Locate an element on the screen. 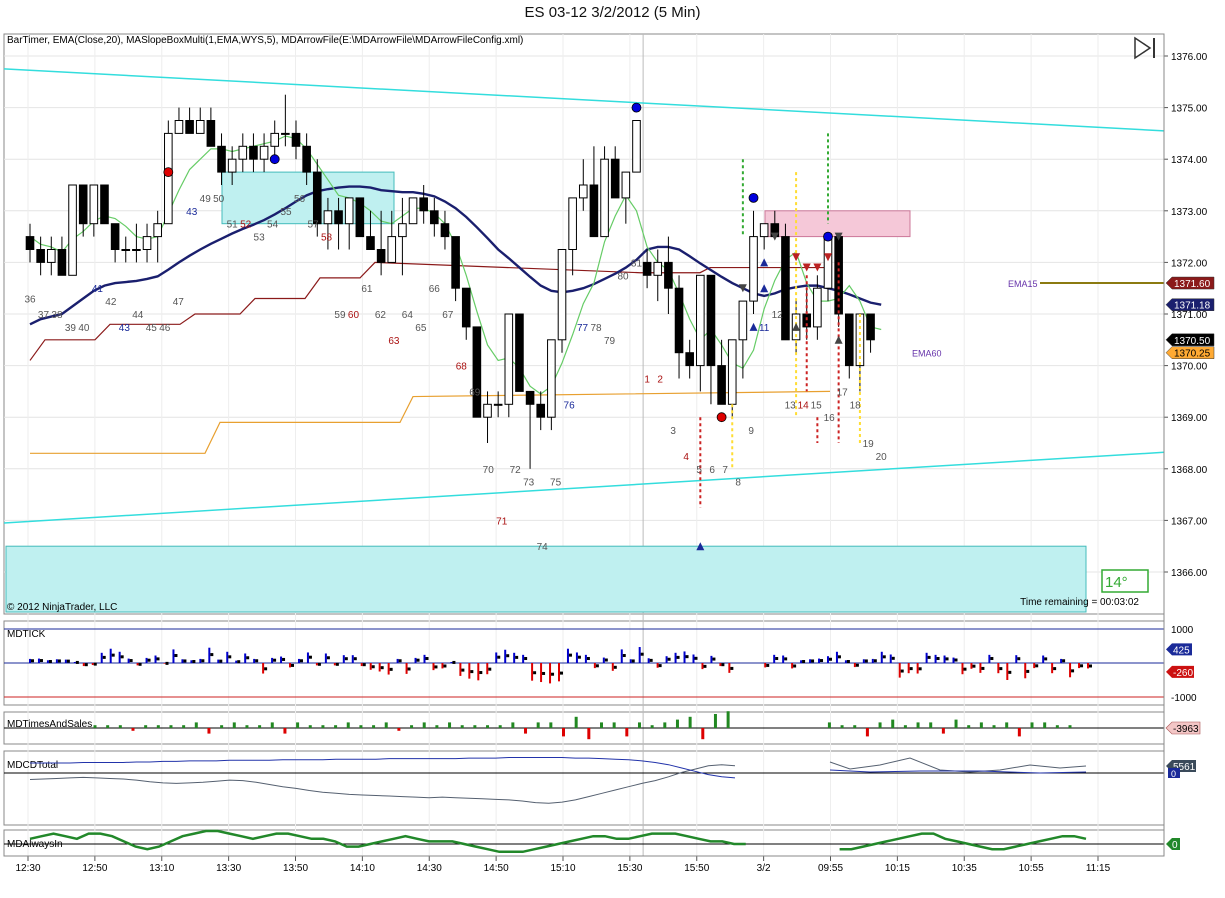 The width and height of the screenshot is (1225, 898). bar-count-label: 56 is located at coordinates (300, 199).